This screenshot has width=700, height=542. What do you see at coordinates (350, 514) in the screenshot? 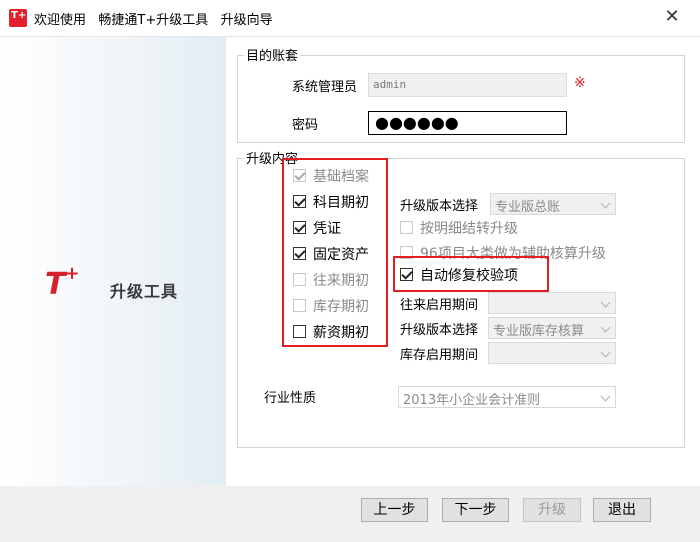
I see `footer-bar: 上一步 下一步 升级 退出` at bounding box center [350, 514].